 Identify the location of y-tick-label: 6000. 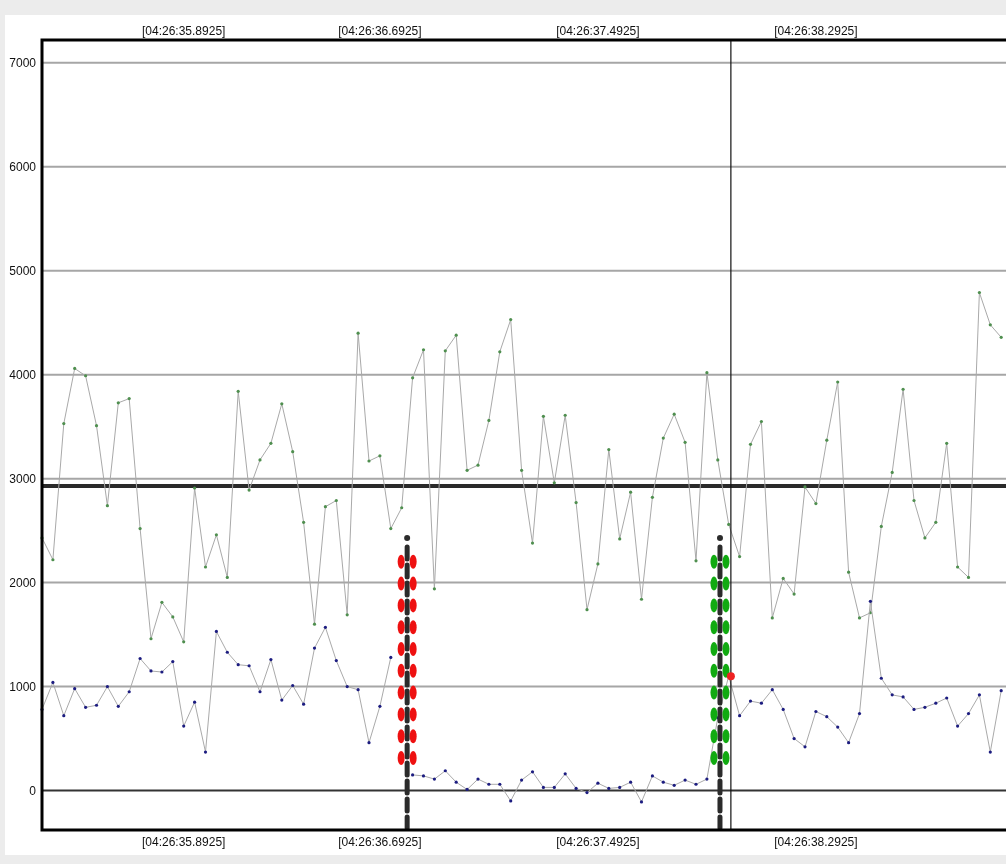
(22, 166).